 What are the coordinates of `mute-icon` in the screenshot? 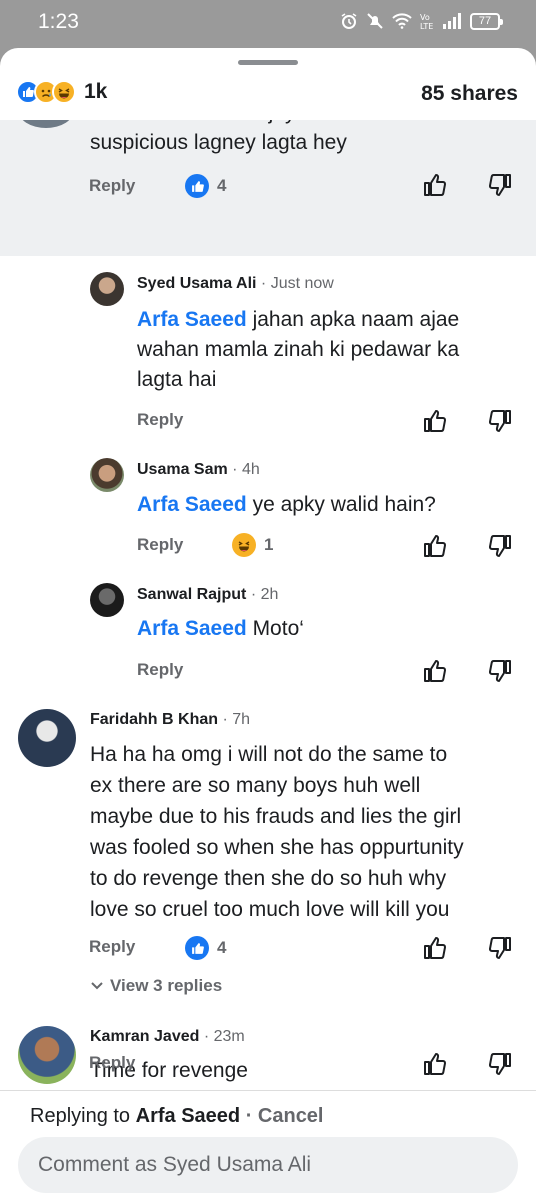 It's located at (375, 21).